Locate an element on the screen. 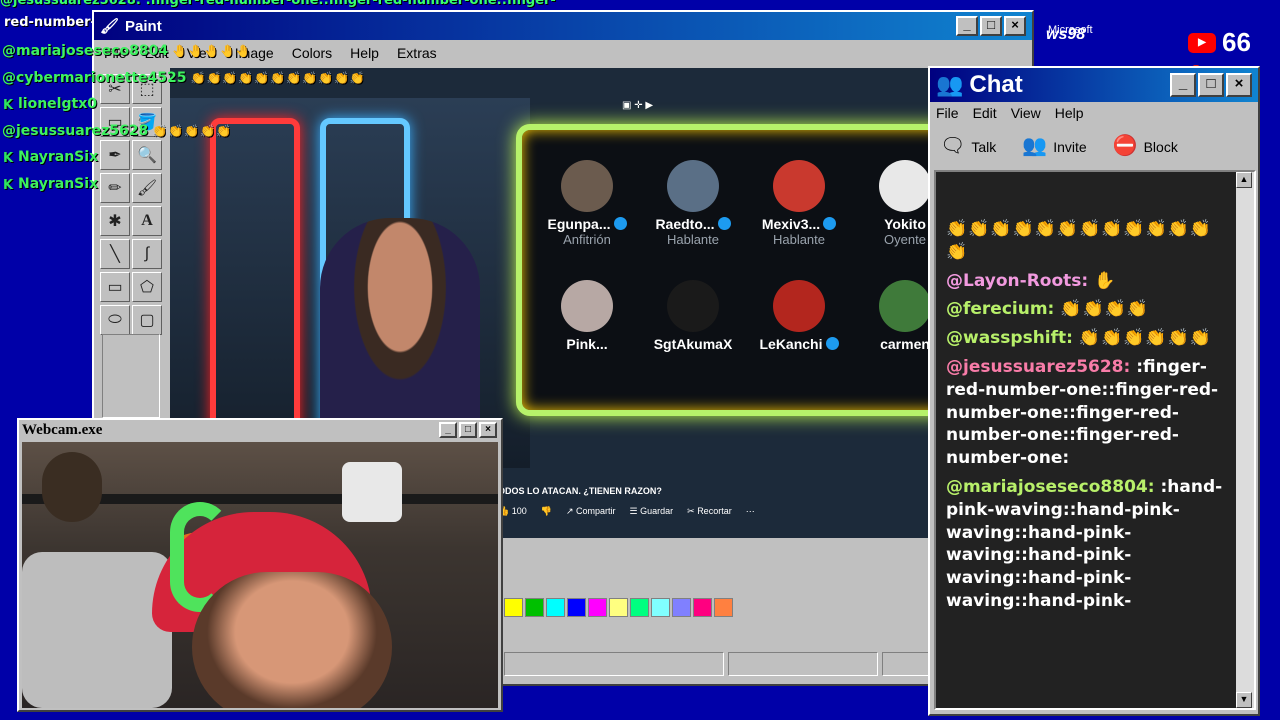  status-cell is located at coordinates (803, 664).